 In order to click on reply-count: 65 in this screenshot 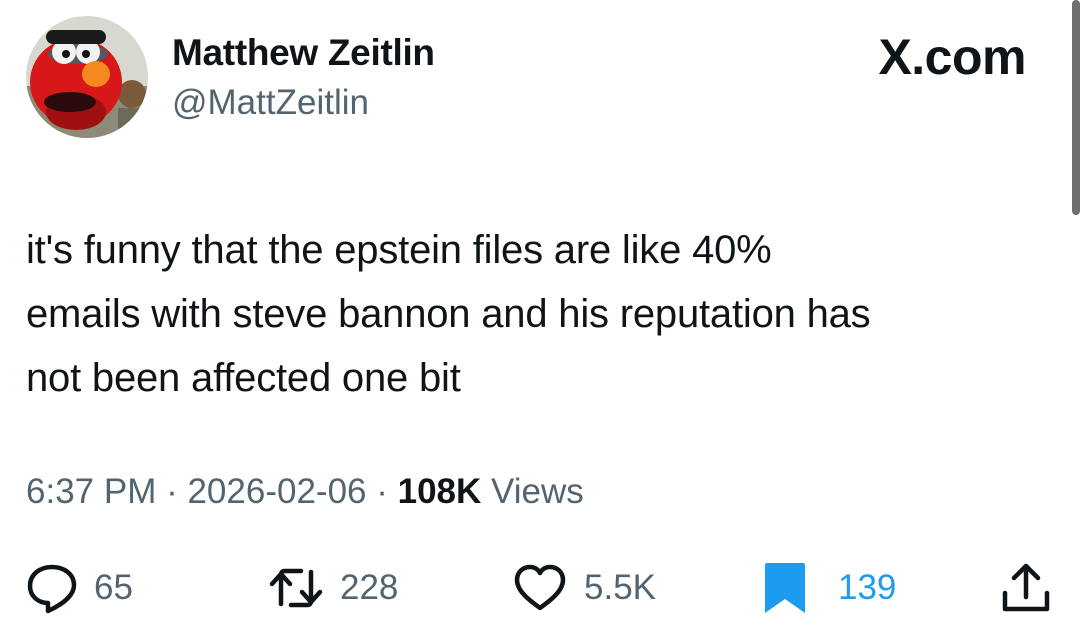, I will do `click(113, 587)`.